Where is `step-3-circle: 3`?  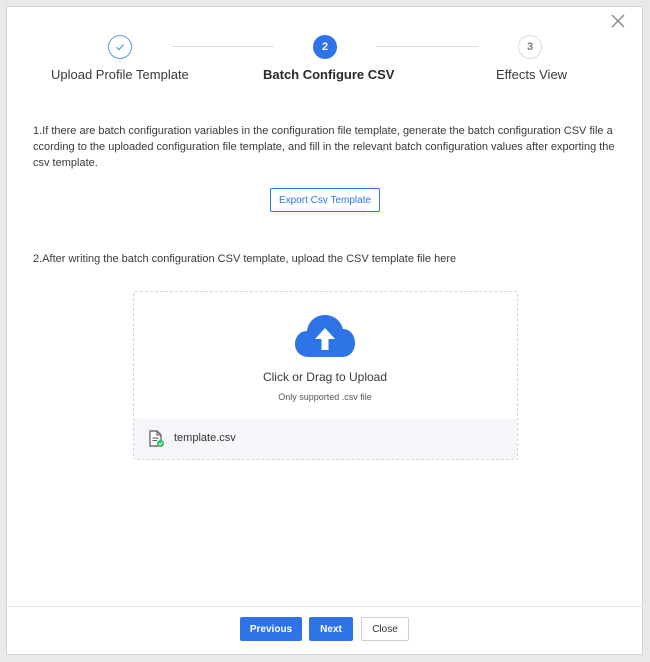
step-3-circle: 3 is located at coordinates (530, 47).